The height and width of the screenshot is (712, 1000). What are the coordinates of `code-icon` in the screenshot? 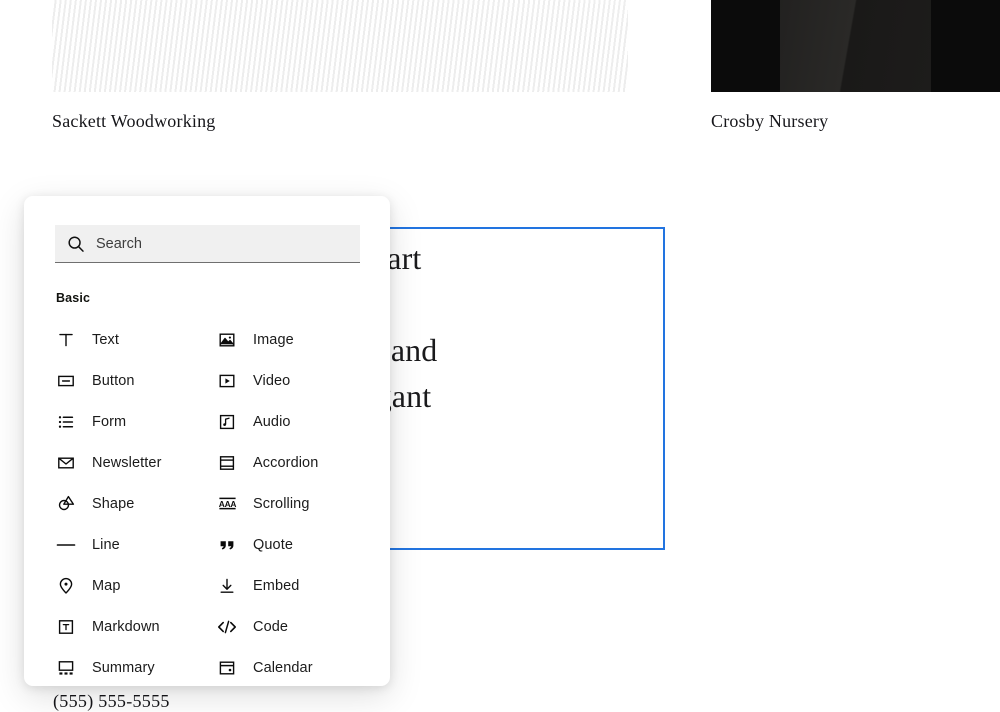 It's located at (227, 627).